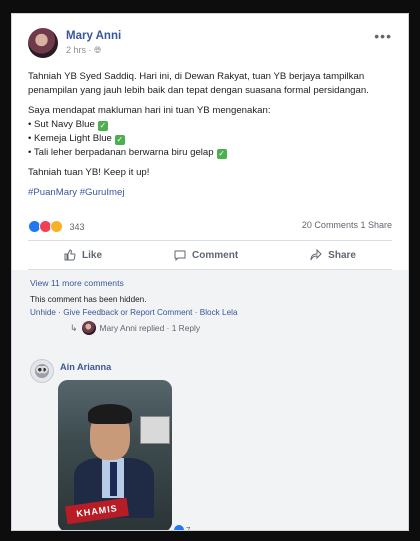 The width and height of the screenshot is (420, 541). What do you see at coordinates (383, 36) in the screenshot?
I see `more-options-button: •••` at bounding box center [383, 36].